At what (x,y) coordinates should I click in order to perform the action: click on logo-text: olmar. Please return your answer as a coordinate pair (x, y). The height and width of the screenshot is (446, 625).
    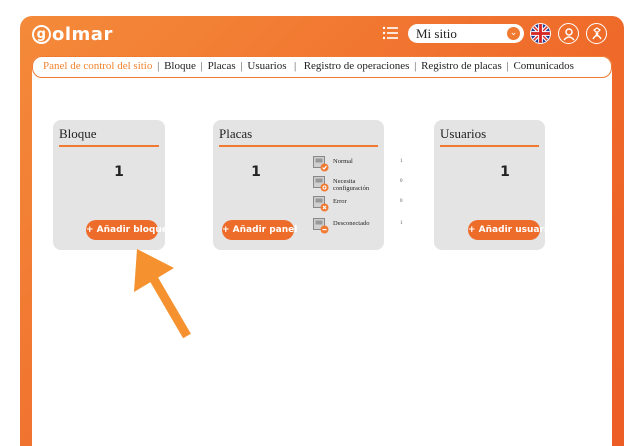
    Looking at the image, I should click on (82, 34).